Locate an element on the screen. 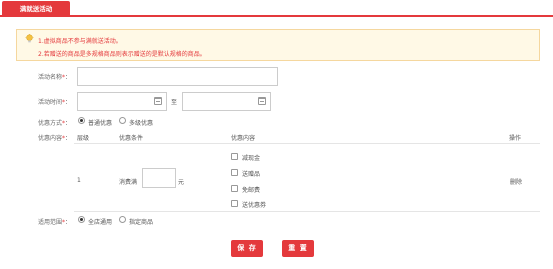 The image size is (553, 269). condition-prefix: 消费满 is located at coordinates (128, 182).